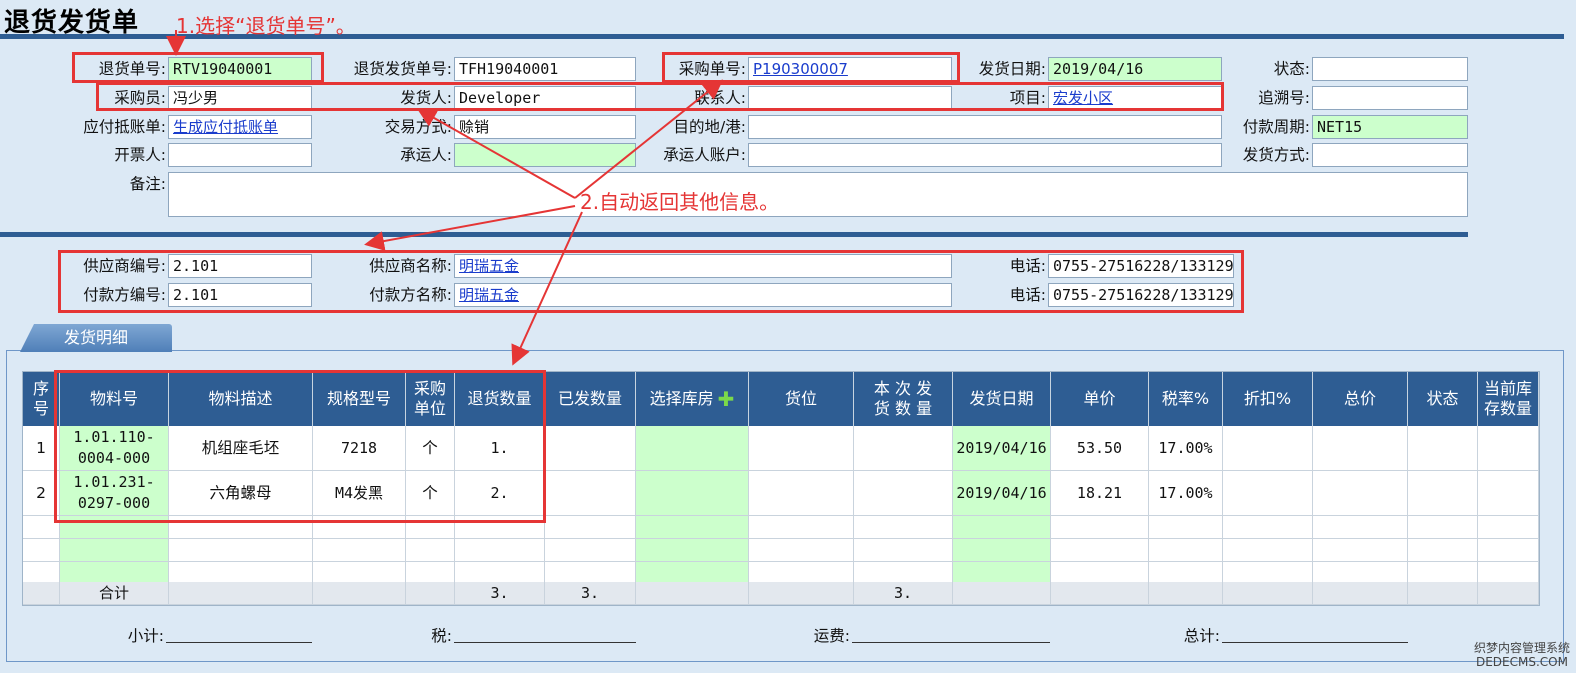 The image size is (1576, 673). I want to click on watermark-line1: 织梦内容管理系统, so click(1521, 648).